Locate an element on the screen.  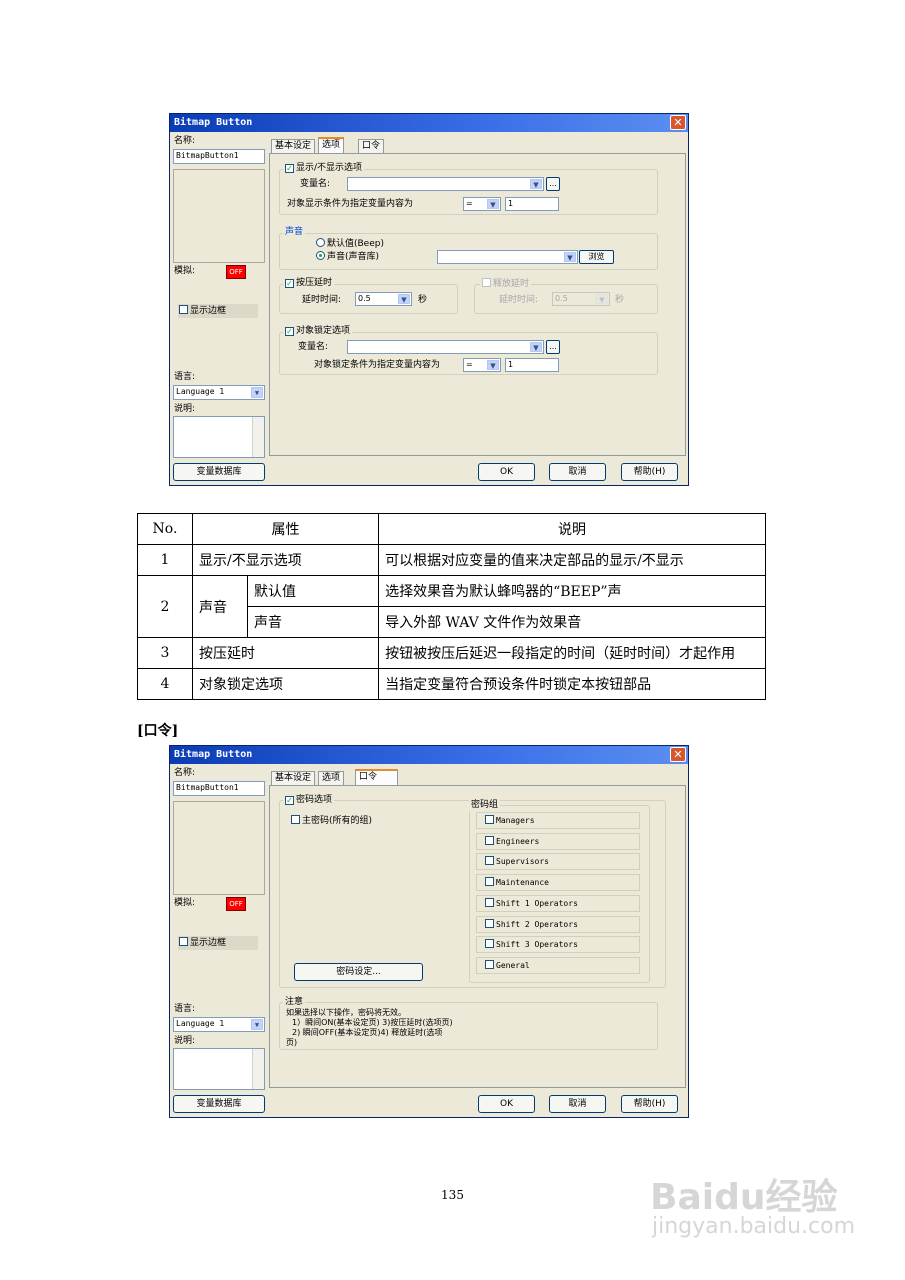
var-name-label: 变量名: is located at coordinates (315, 184).